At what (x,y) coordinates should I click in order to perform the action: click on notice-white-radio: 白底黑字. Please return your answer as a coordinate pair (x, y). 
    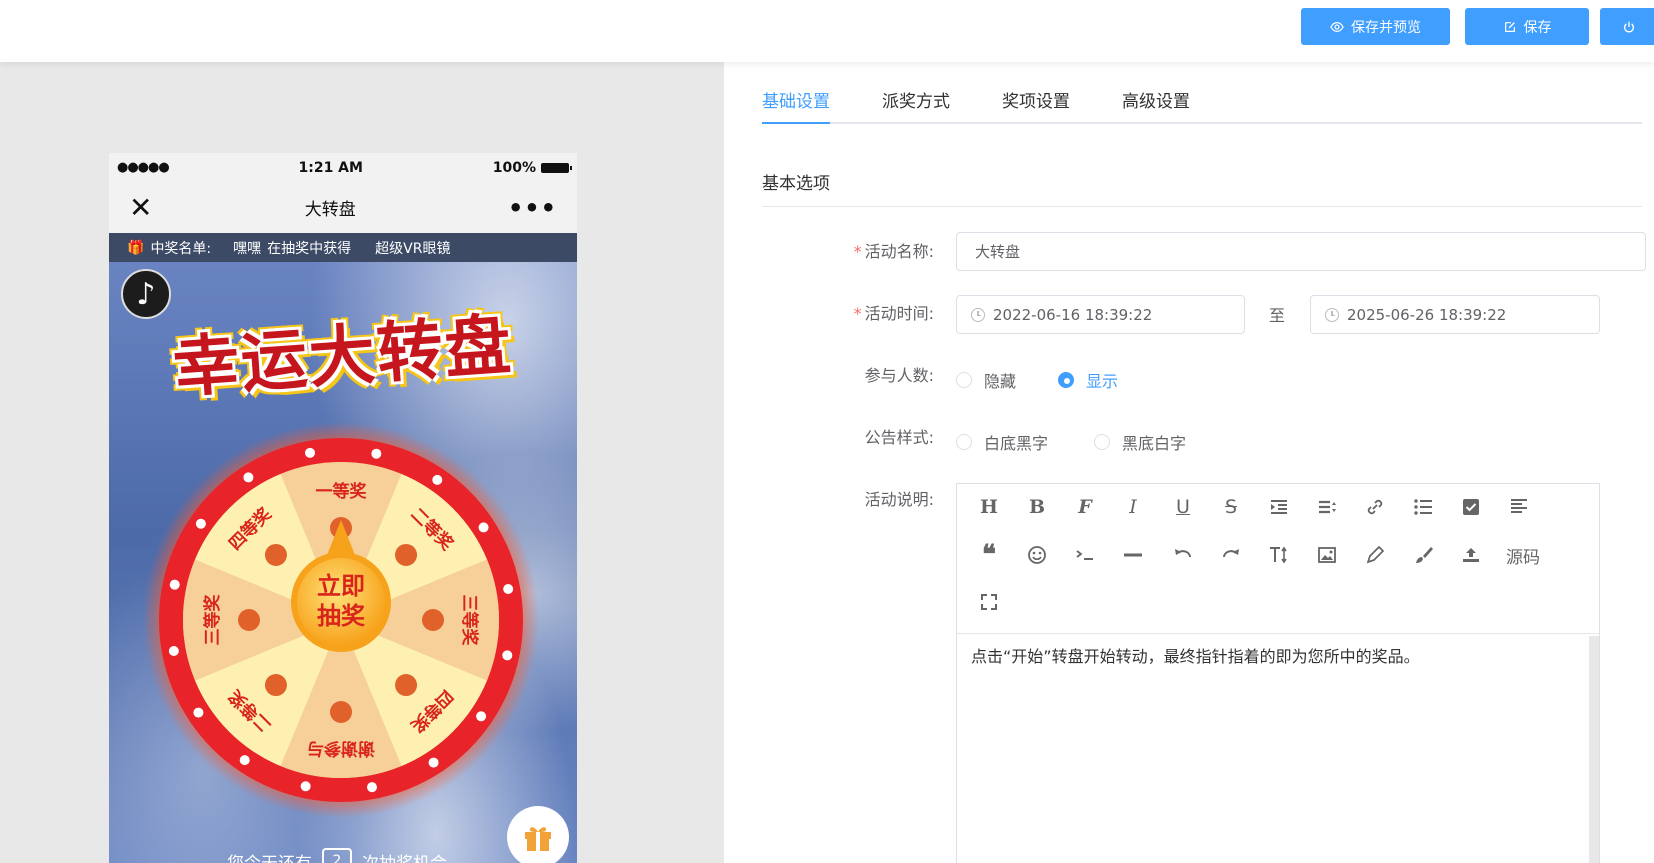
    Looking at the image, I should click on (1002, 442).